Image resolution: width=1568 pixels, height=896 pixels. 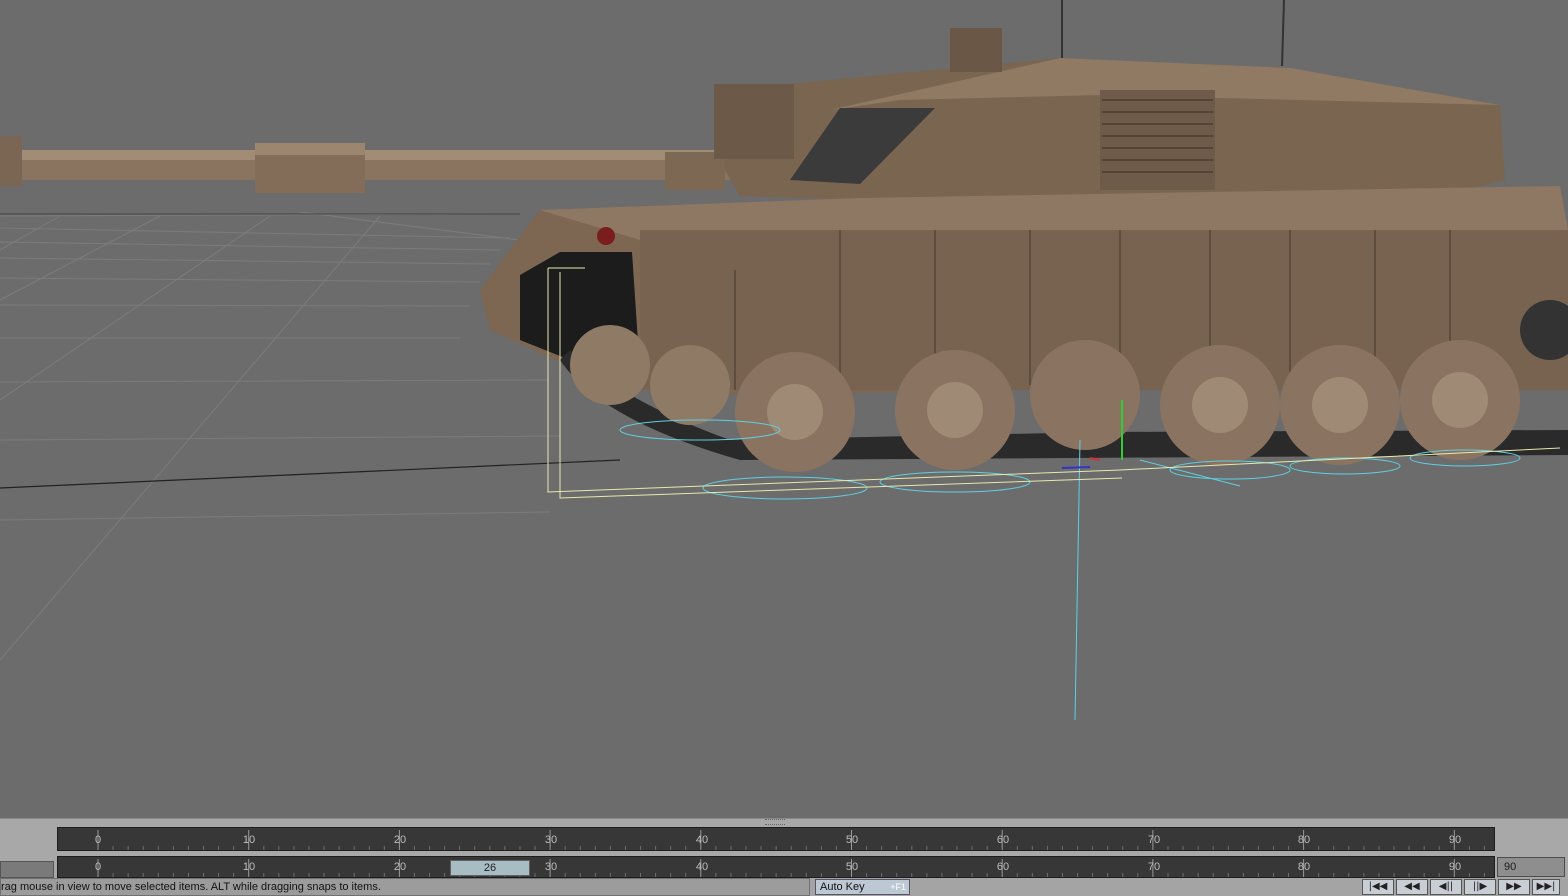 What do you see at coordinates (791, 840) in the screenshot?
I see `ruler-ticks` at bounding box center [791, 840].